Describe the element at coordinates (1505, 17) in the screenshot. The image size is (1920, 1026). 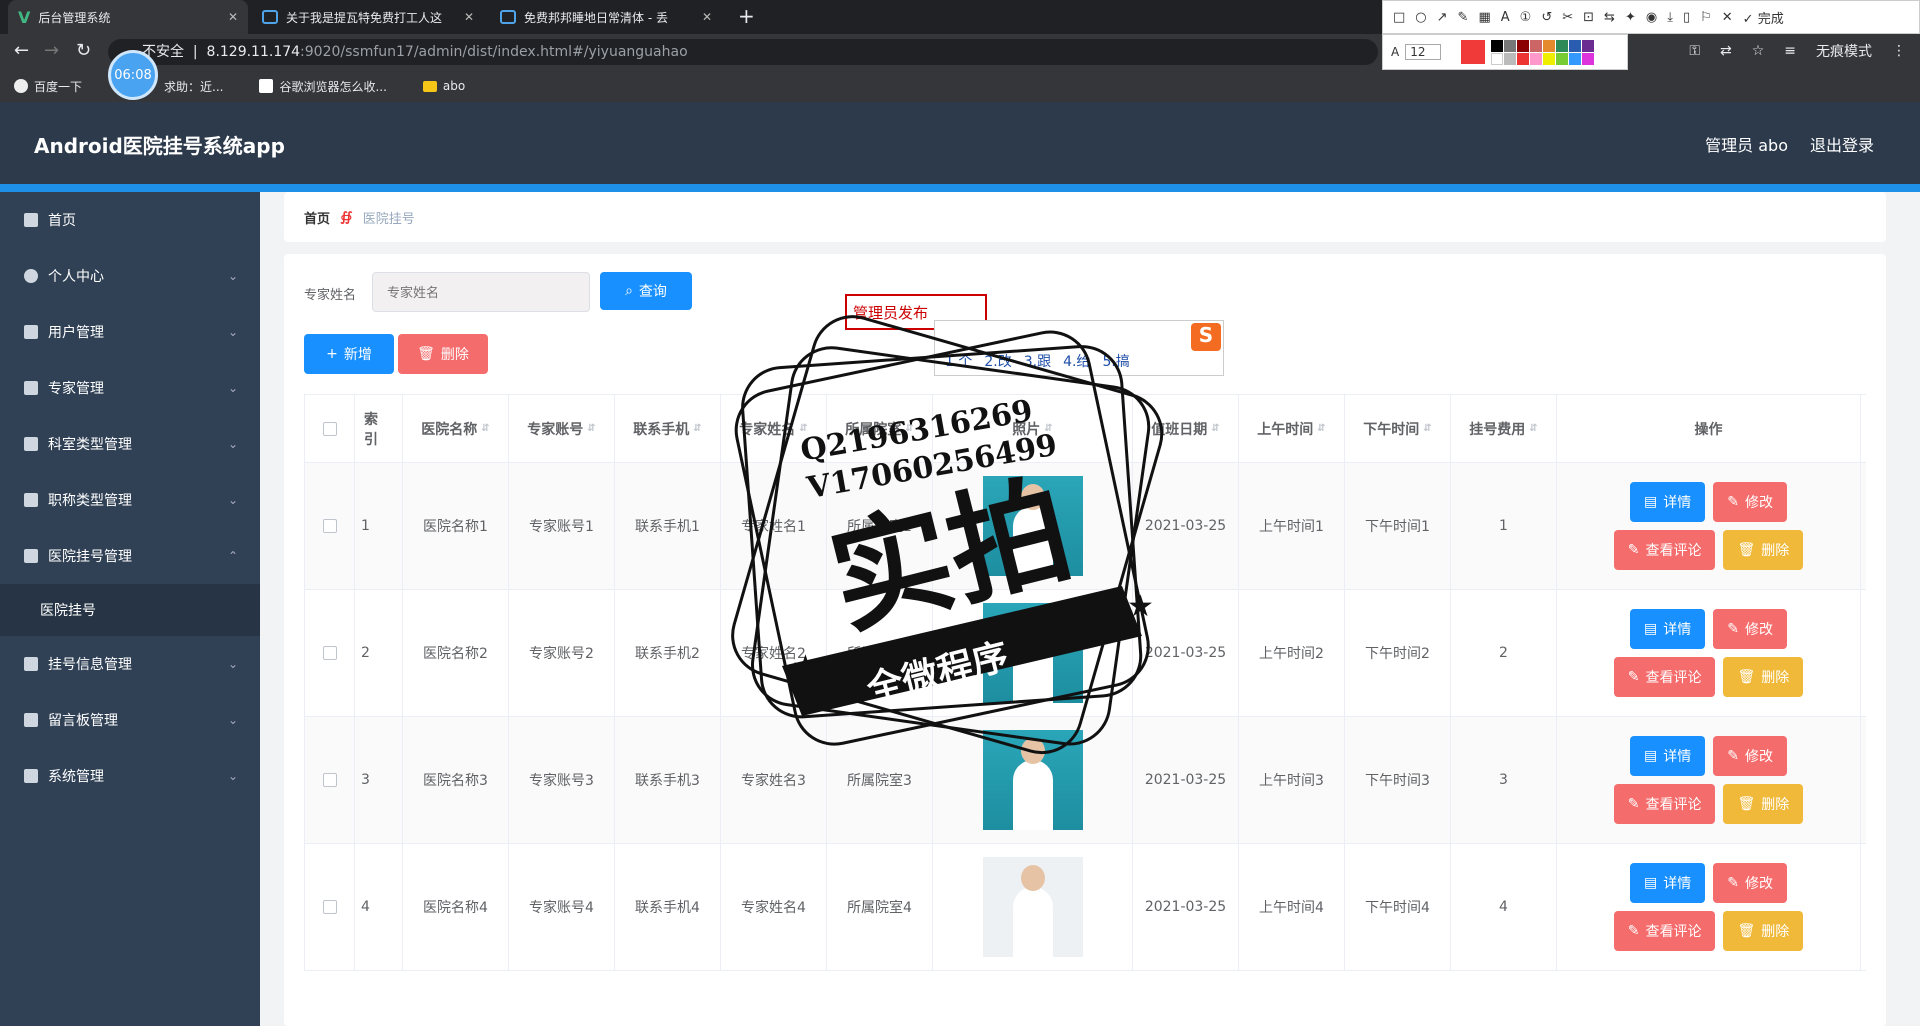
I see `text-tool-icon: A` at that location.